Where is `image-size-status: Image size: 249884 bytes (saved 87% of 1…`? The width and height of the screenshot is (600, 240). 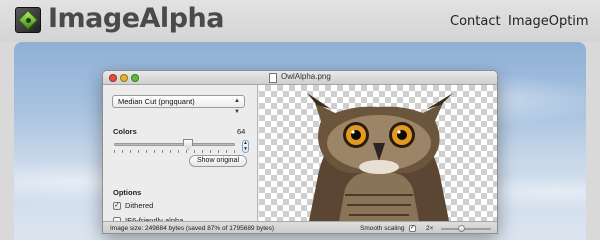 image-size-status: Image size: 249884 bytes (saved 87% of 1… is located at coordinates (192, 228).